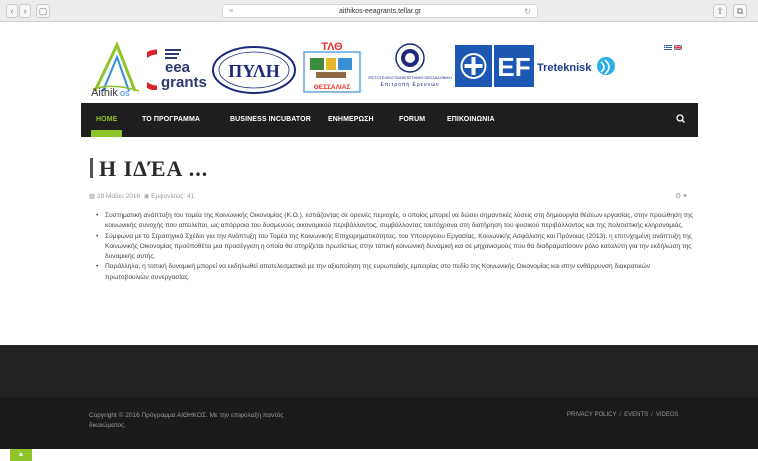 The image size is (758, 461). I want to click on svg-text: ΤΛΘ, so click(332, 47).